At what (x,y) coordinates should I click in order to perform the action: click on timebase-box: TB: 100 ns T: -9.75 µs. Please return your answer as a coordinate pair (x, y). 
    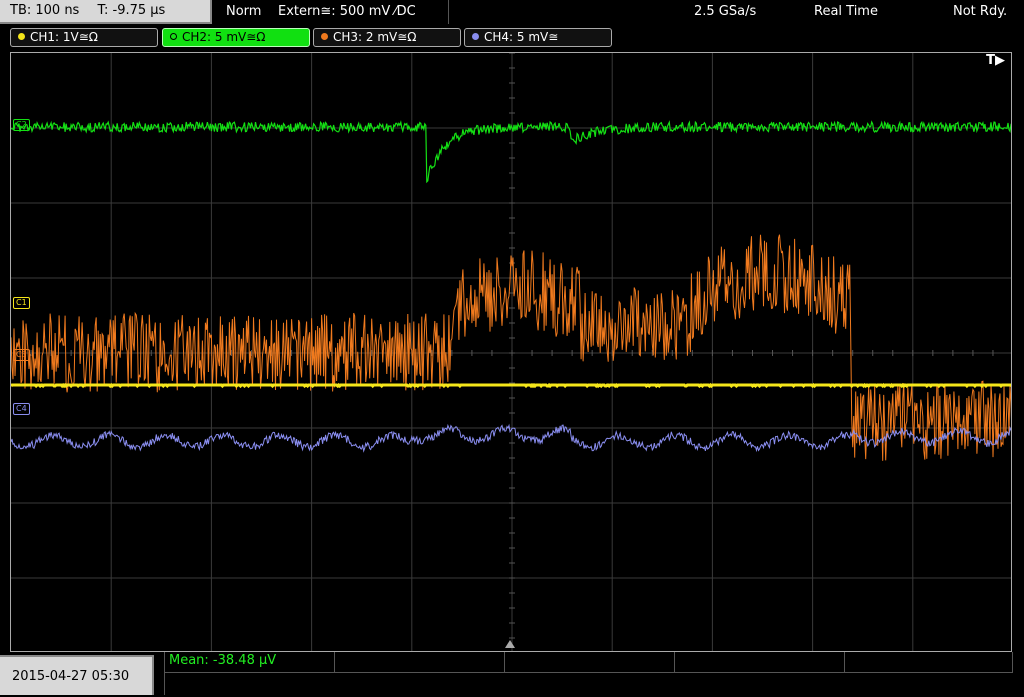
    Looking at the image, I should click on (106, 12).